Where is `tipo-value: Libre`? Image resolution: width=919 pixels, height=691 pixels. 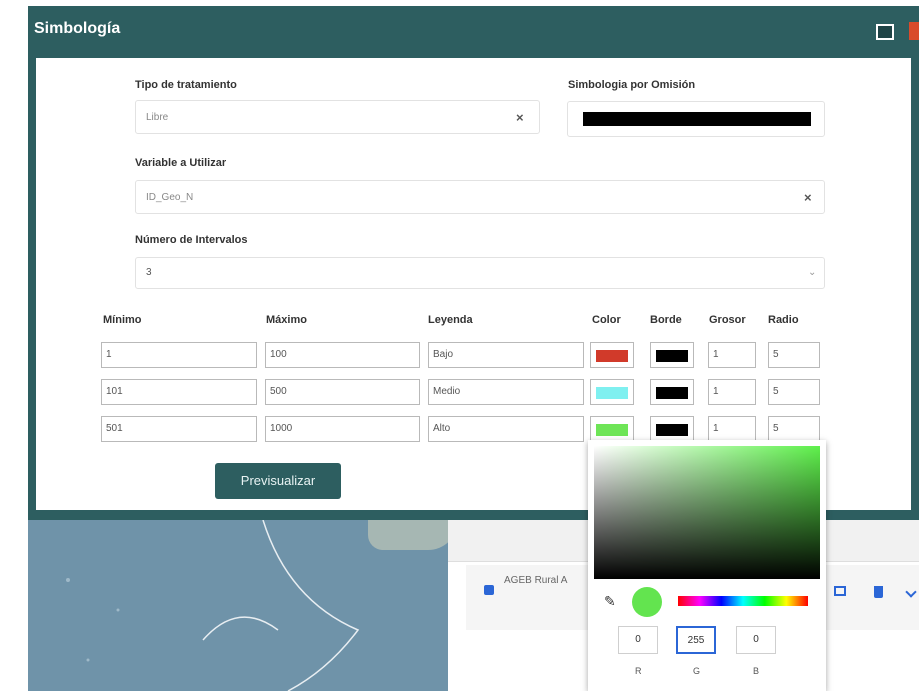
tipo-value: Libre is located at coordinates (157, 117).